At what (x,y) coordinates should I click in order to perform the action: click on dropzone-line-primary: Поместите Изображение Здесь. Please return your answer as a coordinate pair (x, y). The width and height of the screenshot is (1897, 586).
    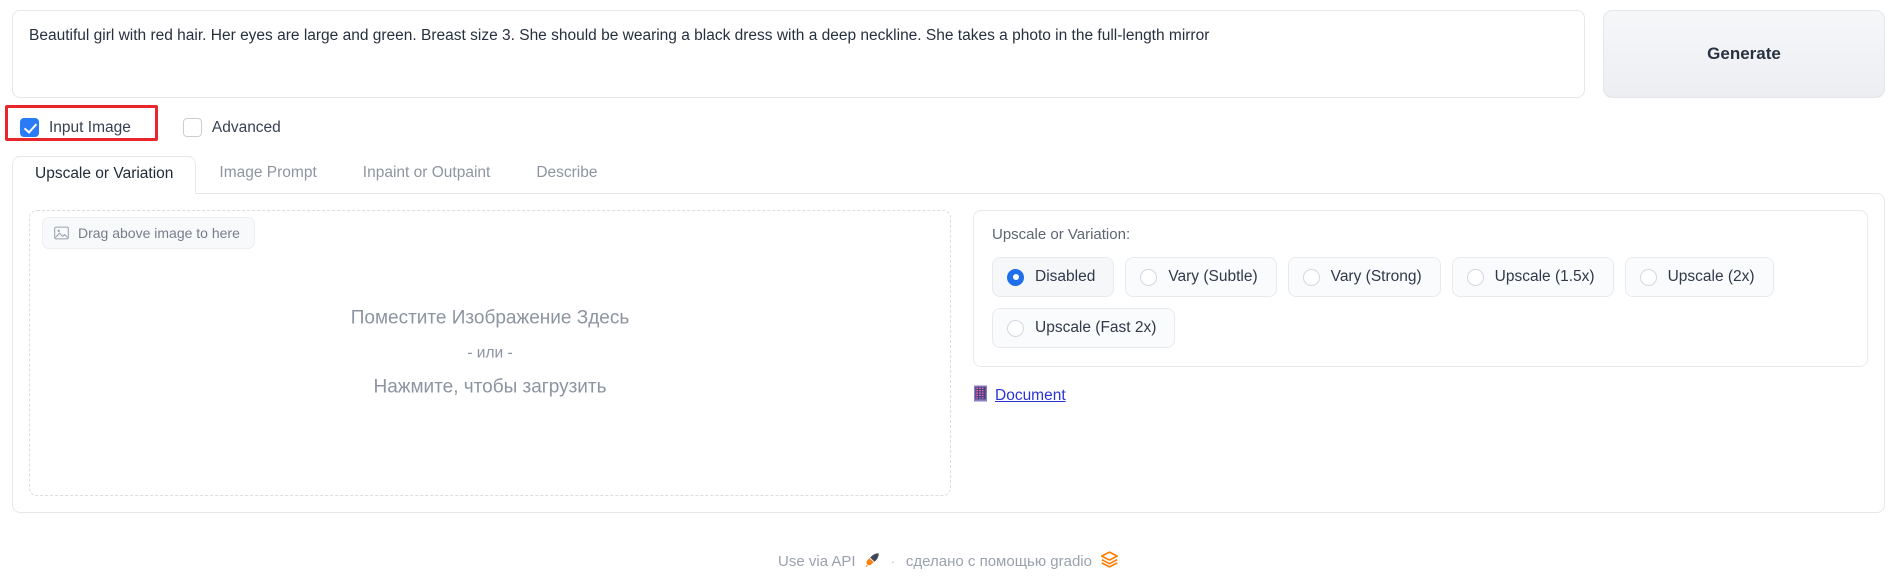
    Looking at the image, I should click on (490, 318).